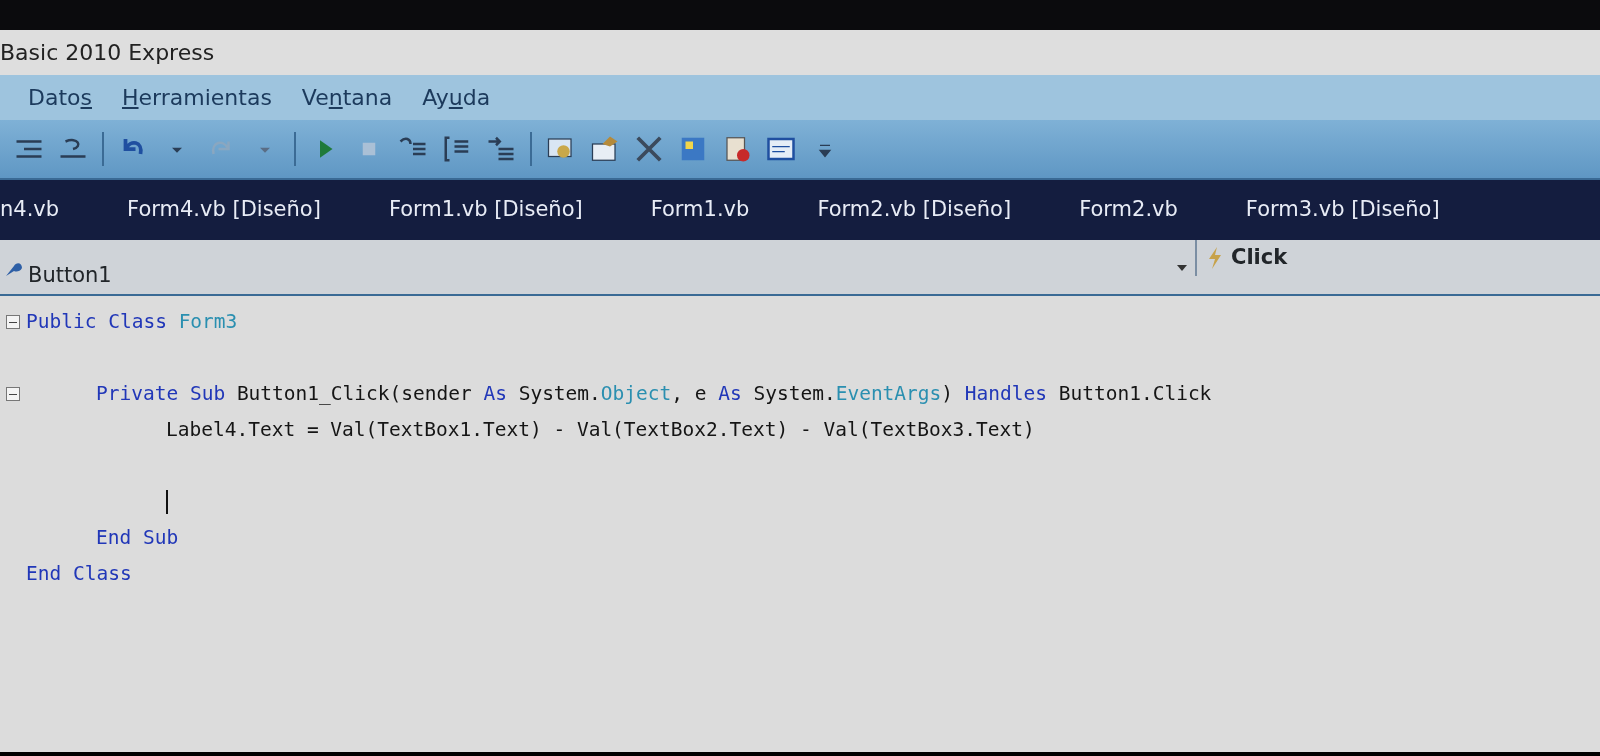  I want to click on class-dropdown: Button1, so click(70, 276).